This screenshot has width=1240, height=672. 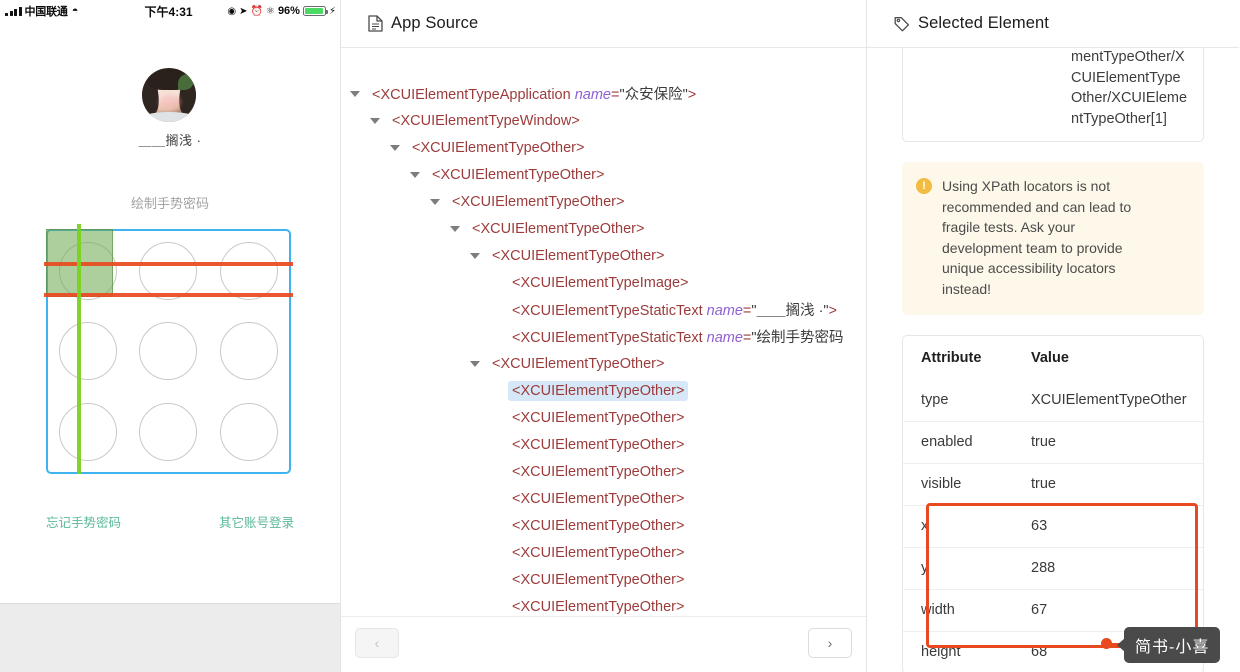 I want to click on gesture-password-area, so click(x=168, y=349).